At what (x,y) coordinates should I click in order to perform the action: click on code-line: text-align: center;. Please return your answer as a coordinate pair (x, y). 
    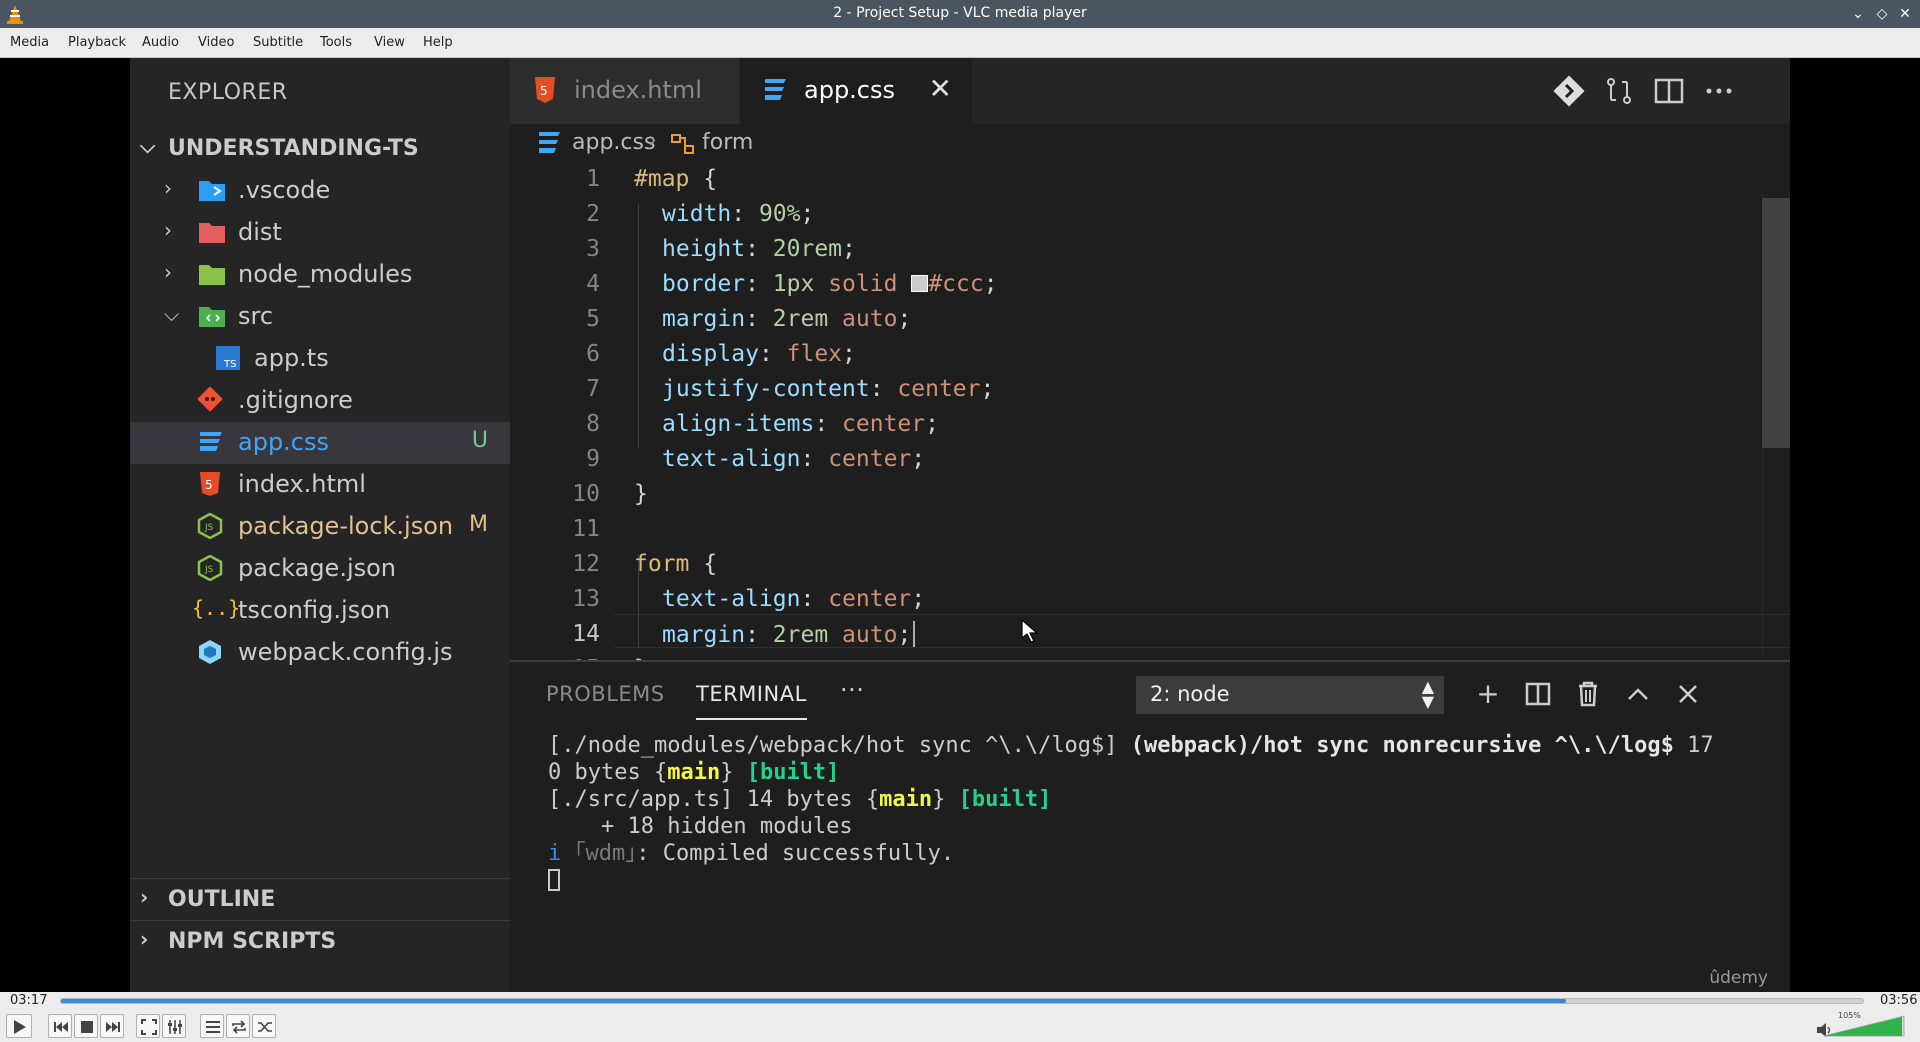
    Looking at the image, I should click on (794, 459).